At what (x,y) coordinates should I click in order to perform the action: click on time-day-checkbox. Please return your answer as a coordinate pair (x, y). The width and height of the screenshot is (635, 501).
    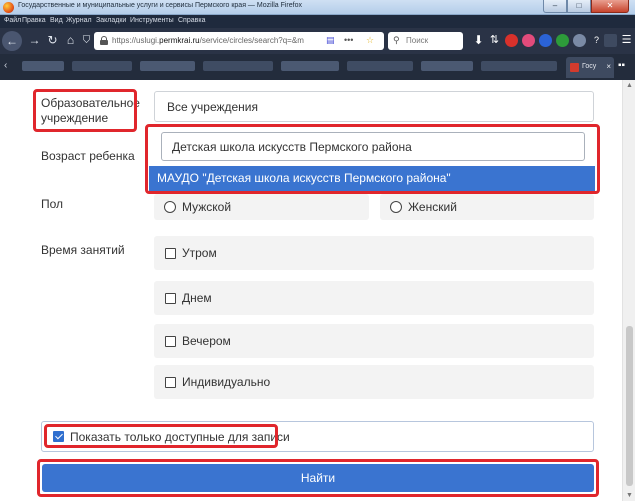
    Looking at the image, I should click on (170, 298).